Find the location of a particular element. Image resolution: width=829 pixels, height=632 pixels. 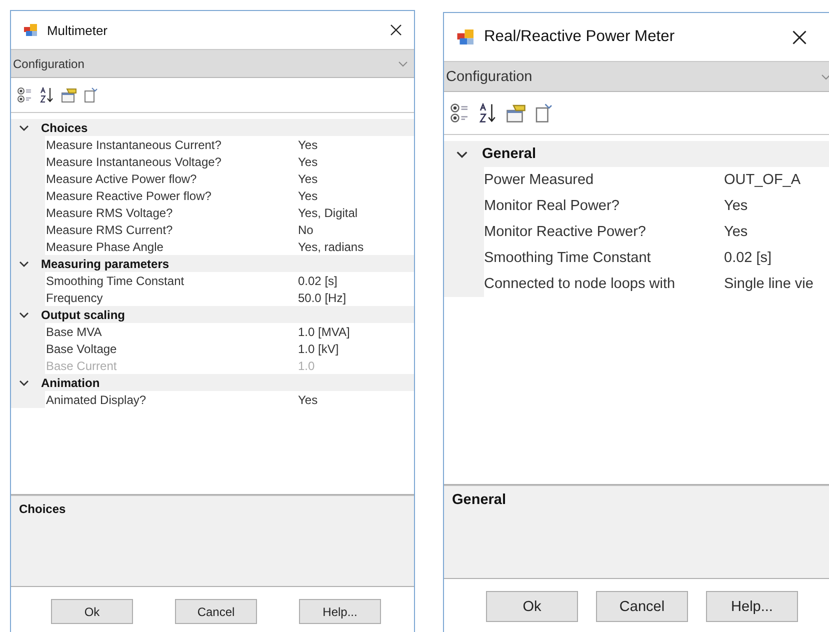

property-name: Measure Instantaneous Current? is located at coordinates (133, 145).